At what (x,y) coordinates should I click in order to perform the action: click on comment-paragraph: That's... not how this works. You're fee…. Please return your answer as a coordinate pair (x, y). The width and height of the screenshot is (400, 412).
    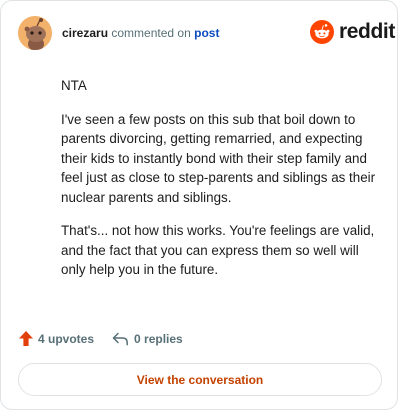
    Looking at the image, I should click on (218, 250).